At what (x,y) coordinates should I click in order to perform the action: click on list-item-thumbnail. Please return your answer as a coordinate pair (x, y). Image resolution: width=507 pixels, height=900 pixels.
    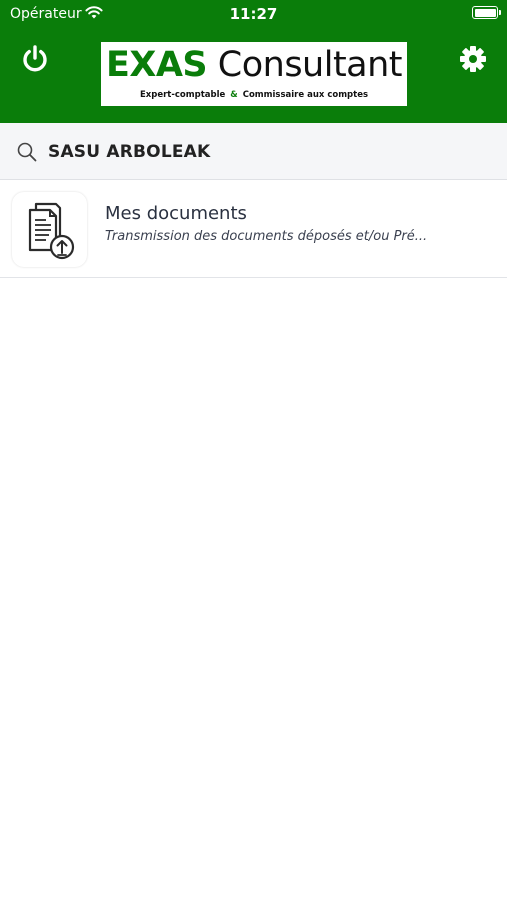
    Looking at the image, I should click on (49, 229).